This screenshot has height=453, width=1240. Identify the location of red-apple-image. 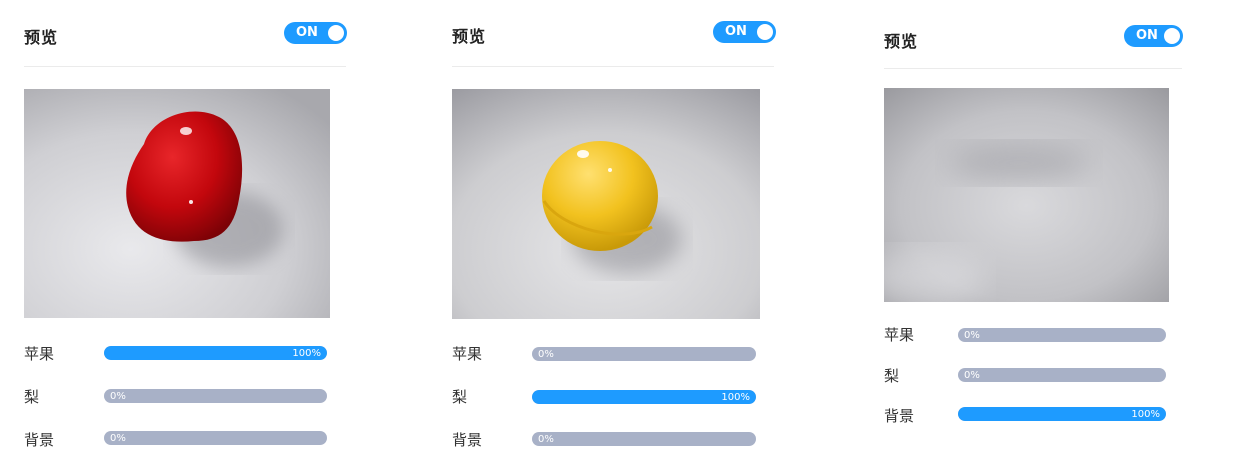
(177, 203).